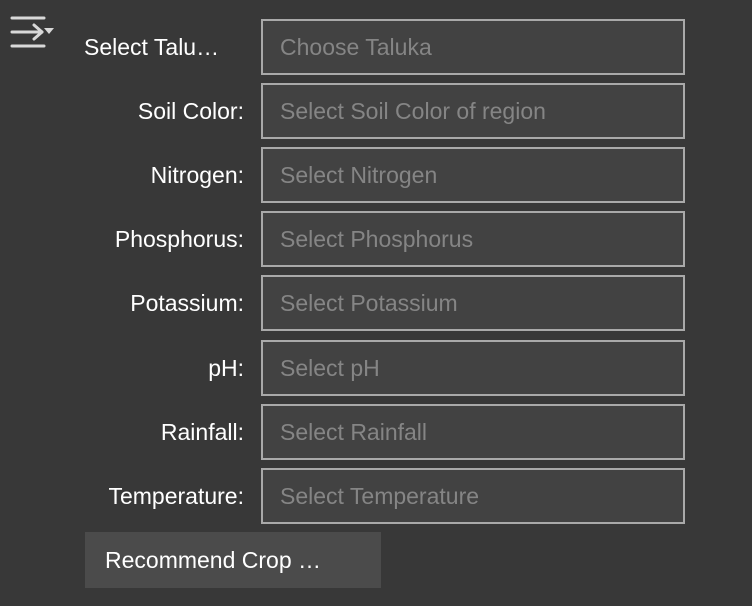 The height and width of the screenshot is (606, 752). I want to click on form-row-phosphorus: Phosphorus:, so click(350, 239).